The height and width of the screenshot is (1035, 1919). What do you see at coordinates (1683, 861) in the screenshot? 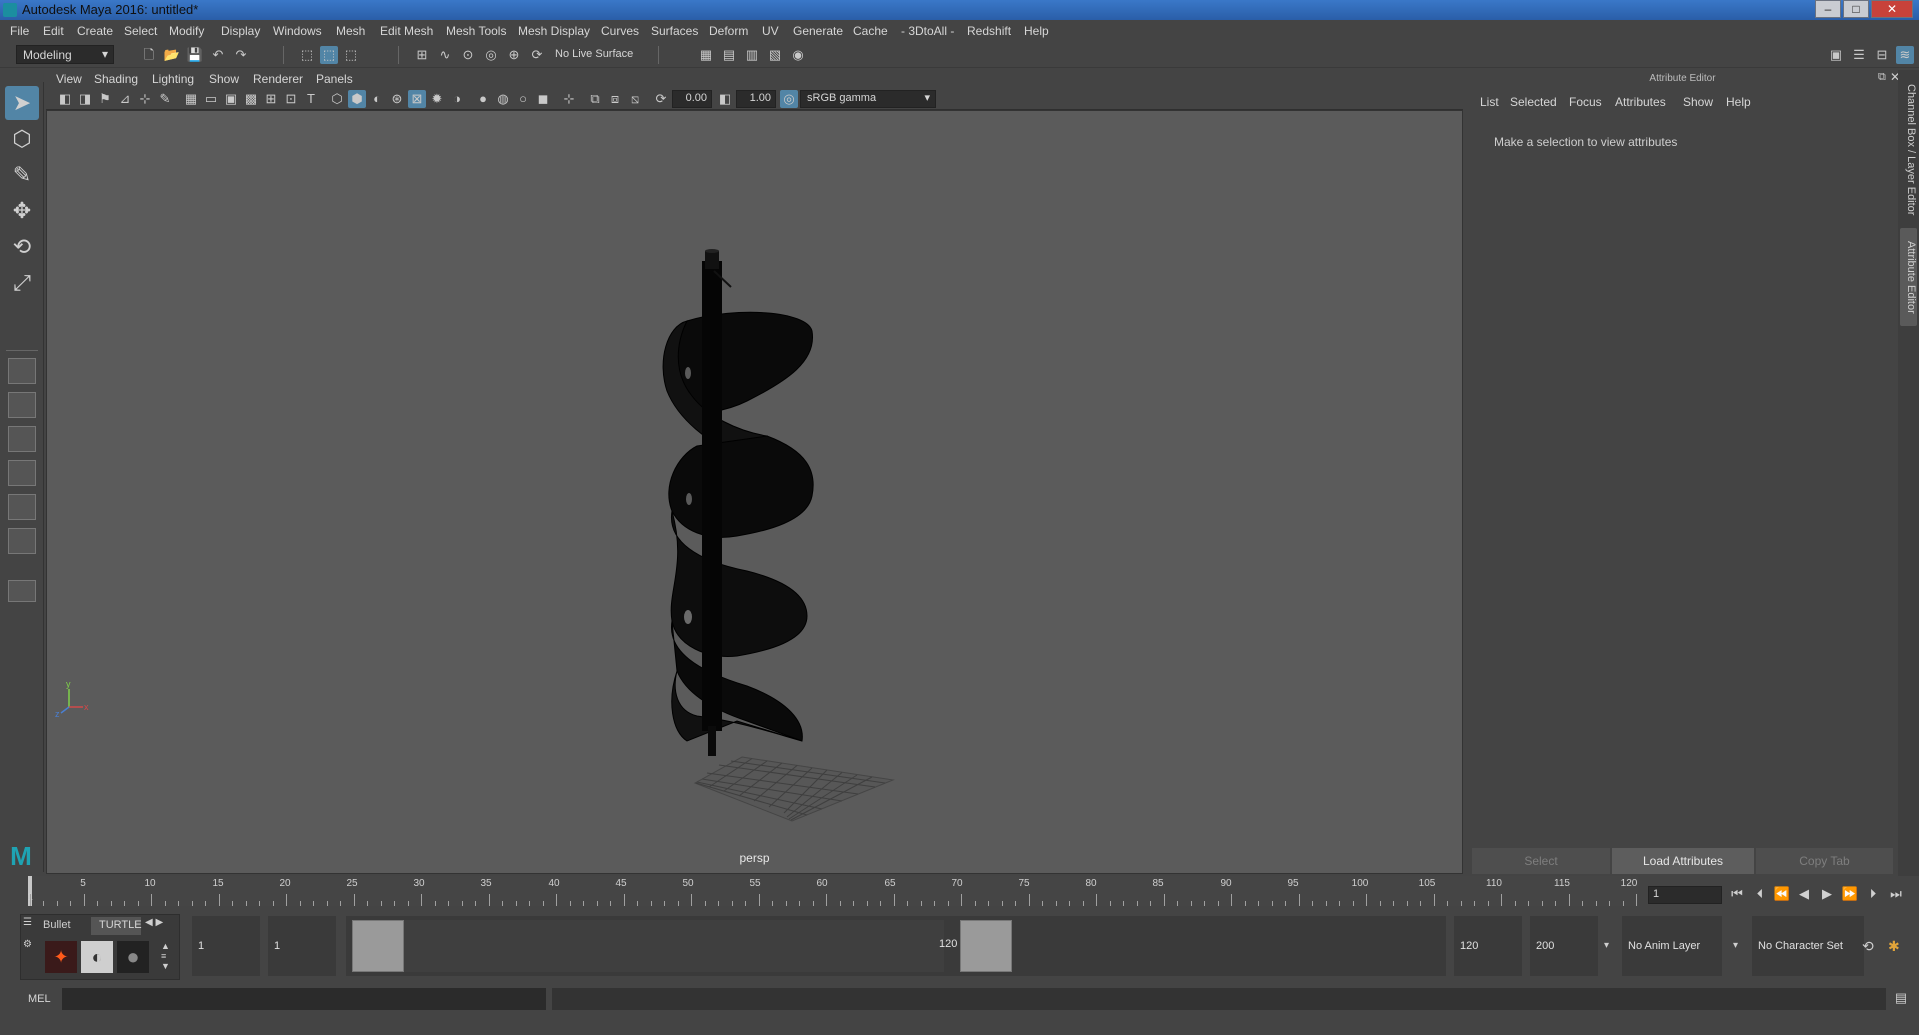
I see `load-attributes-button: Load Attributes` at bounding box center [1683, 861].